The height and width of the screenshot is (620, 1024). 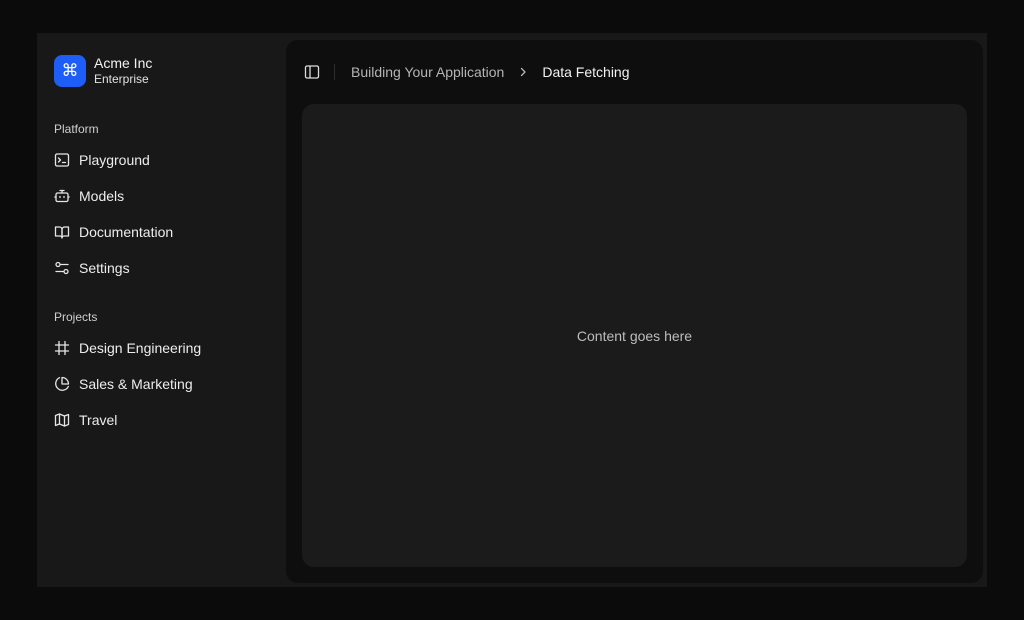 I want to click on sidebar-item-travel: Travel, so click(x=164, y=420).